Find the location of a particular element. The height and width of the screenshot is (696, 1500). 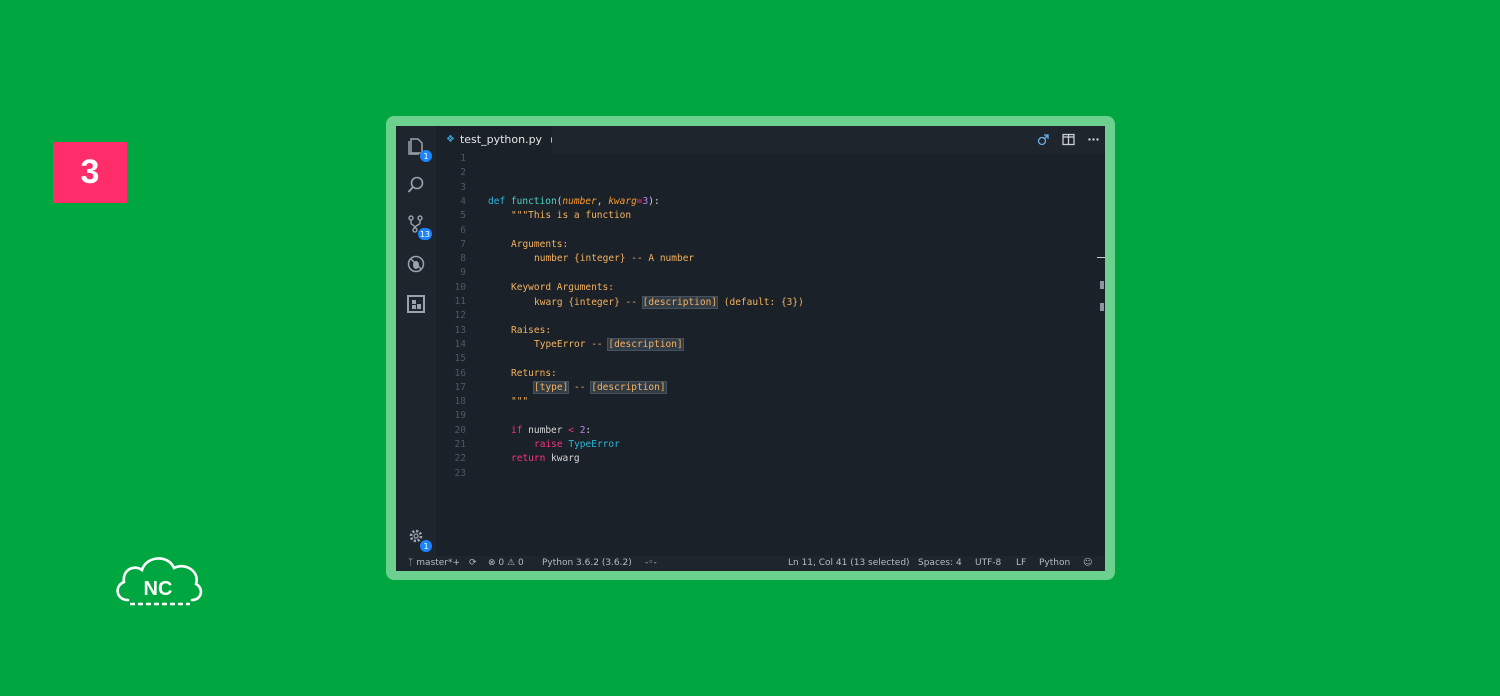

code-line: 2 is located at coordinates (463, 173).